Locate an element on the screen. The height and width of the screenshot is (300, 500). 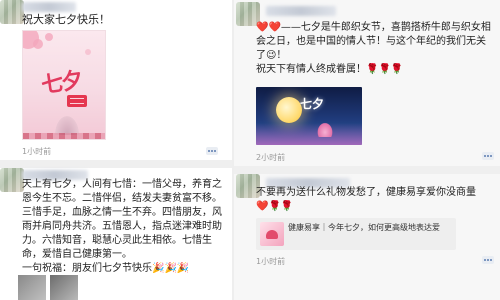
seal-stamp is located at coordinates (77, 101).